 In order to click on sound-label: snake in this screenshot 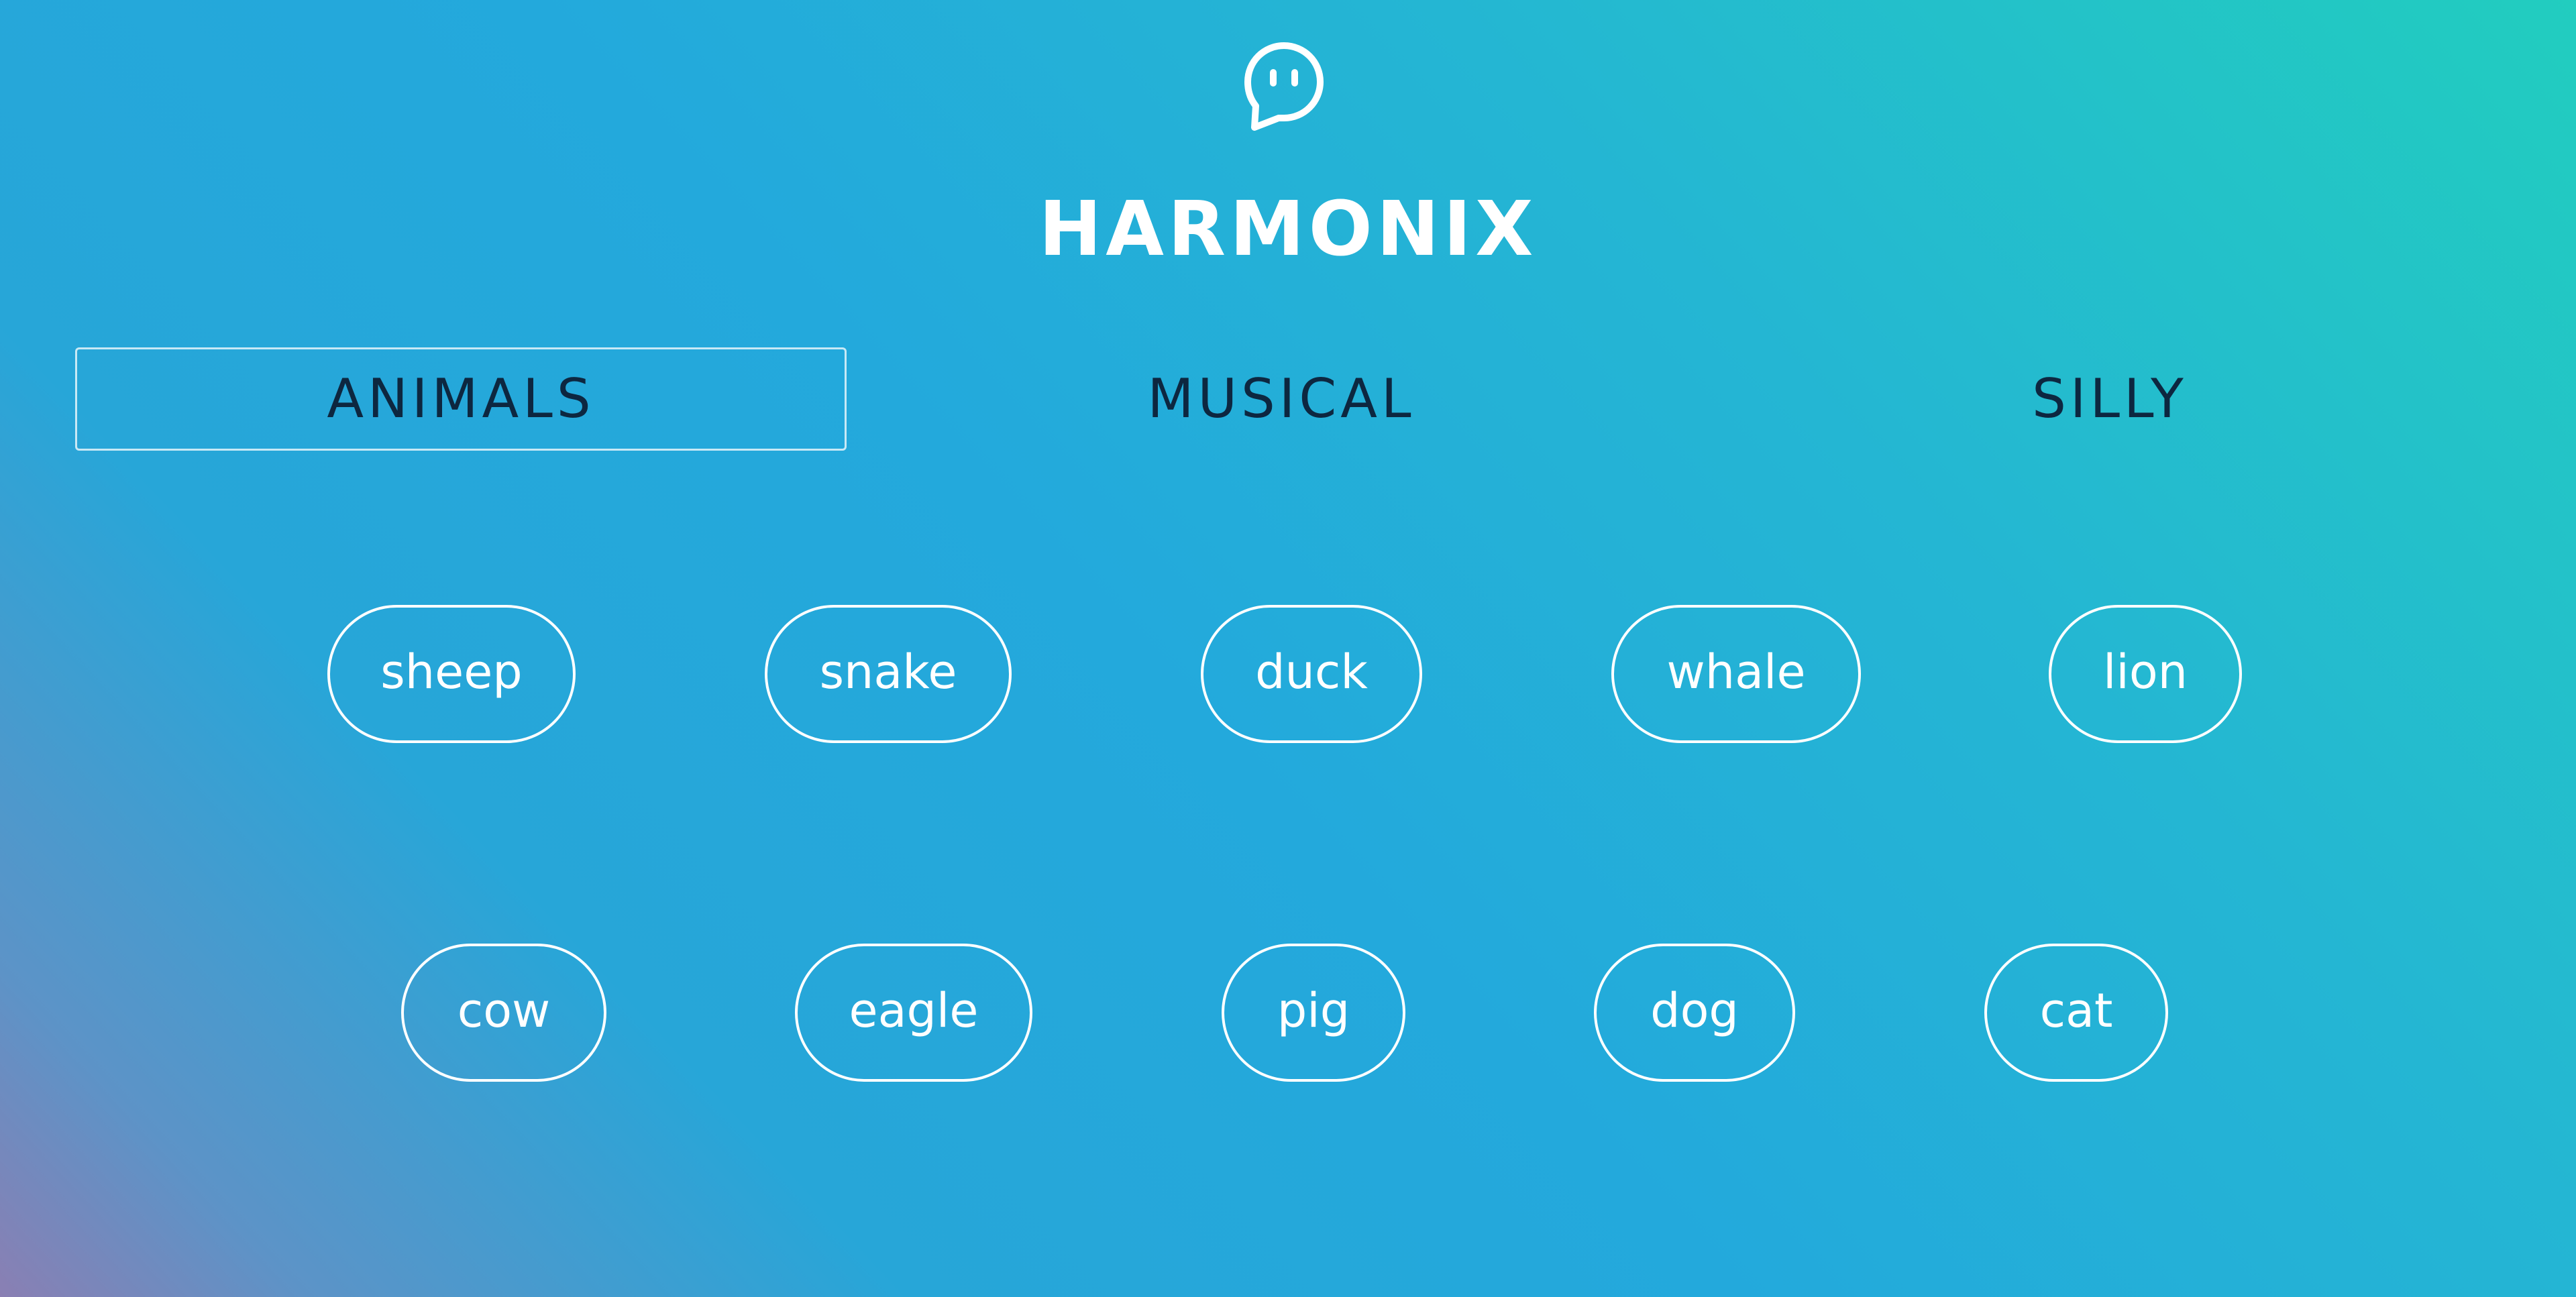, I will do `click(888, 671)`.